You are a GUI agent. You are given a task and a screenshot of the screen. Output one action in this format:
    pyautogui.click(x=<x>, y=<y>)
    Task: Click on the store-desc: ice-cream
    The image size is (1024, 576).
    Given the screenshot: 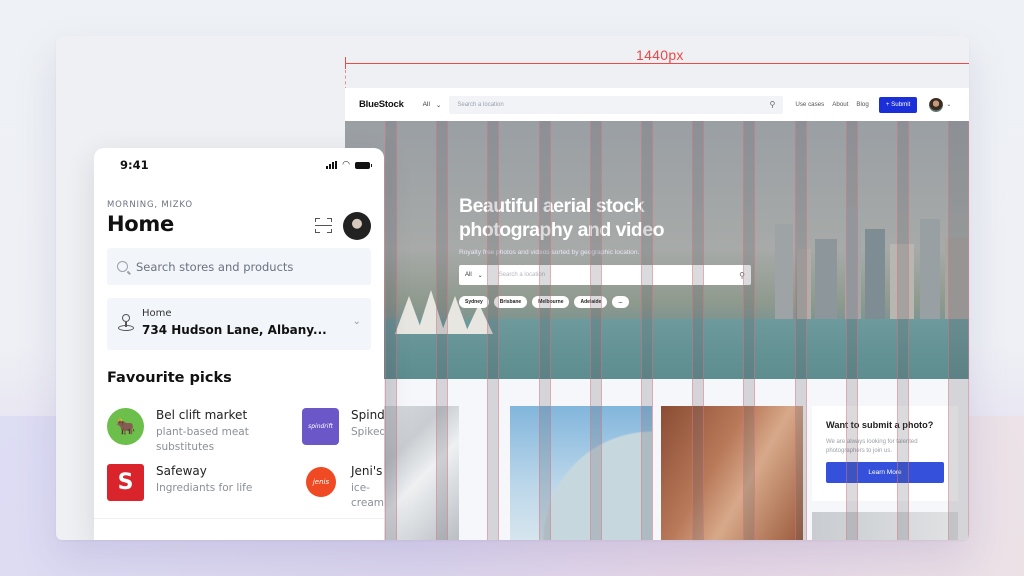 What is the action you would take?
    pyautogui.click(x=367, y=495)
    